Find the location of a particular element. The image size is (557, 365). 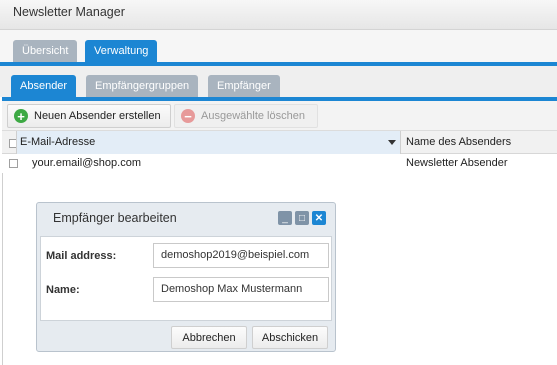

tab-empfaenger: Empfänger is located at coordinates (244, 86).